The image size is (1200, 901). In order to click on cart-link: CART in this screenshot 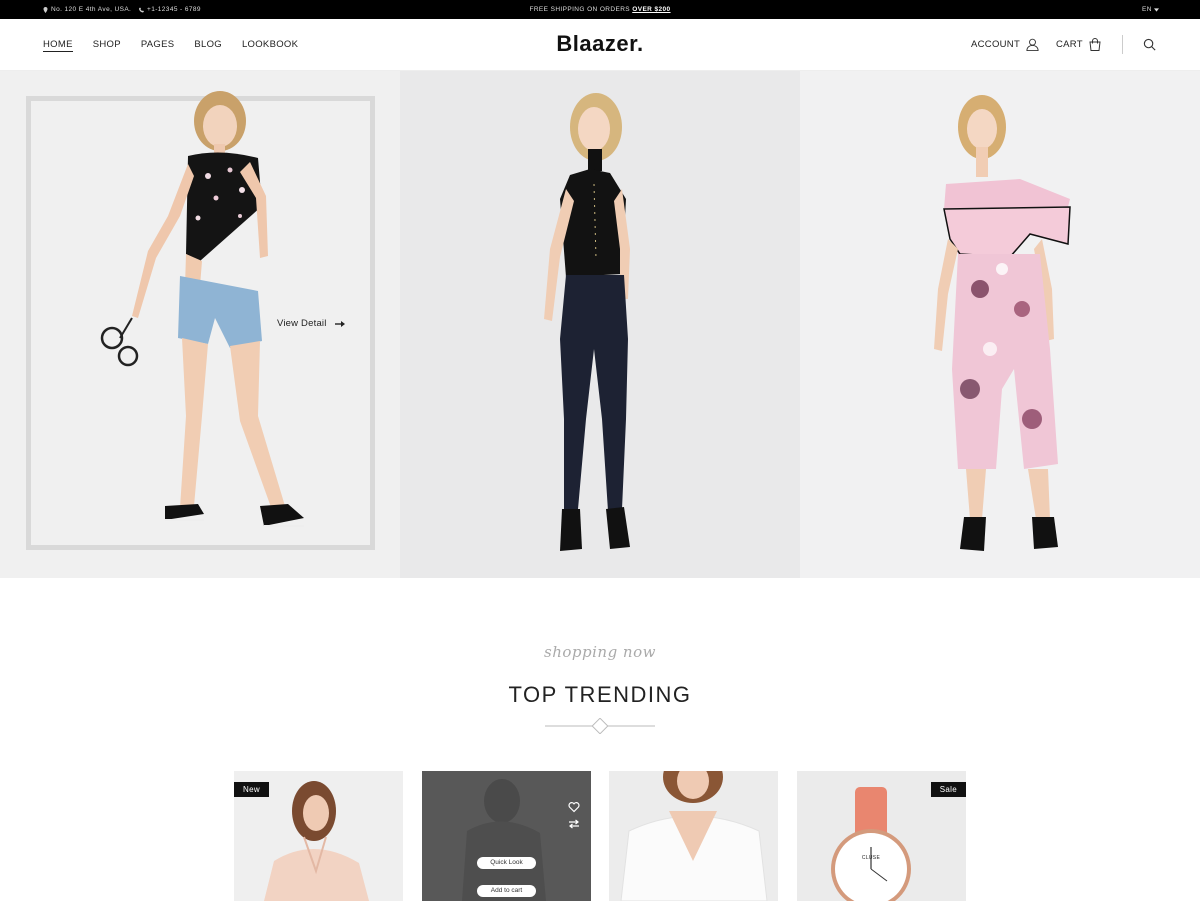, I will do `click(1078, 44)`.